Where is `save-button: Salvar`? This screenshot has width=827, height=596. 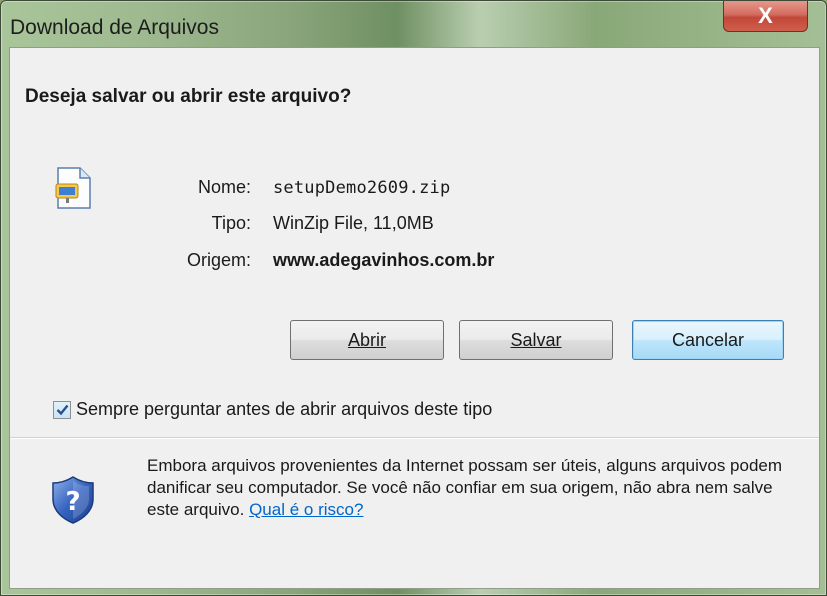
save-button: Salvar is located at coordinates (536, 340).